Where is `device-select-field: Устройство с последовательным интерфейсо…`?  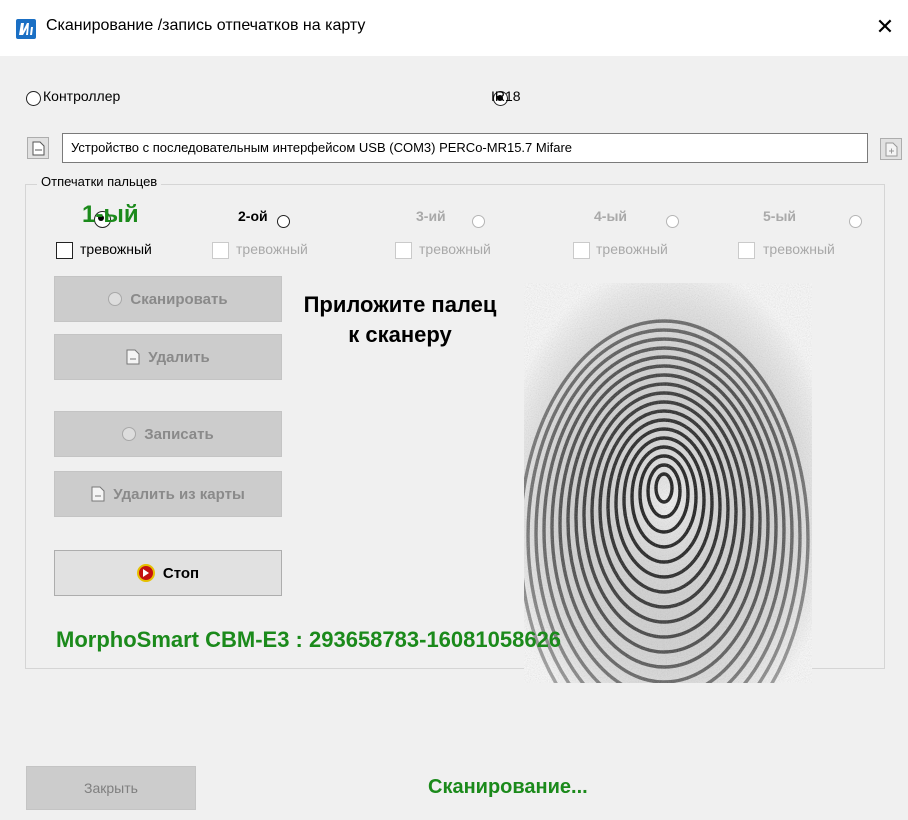 device-select-field: Устройство с последовательным интерфейсо… is located at coordinates (465, 148).